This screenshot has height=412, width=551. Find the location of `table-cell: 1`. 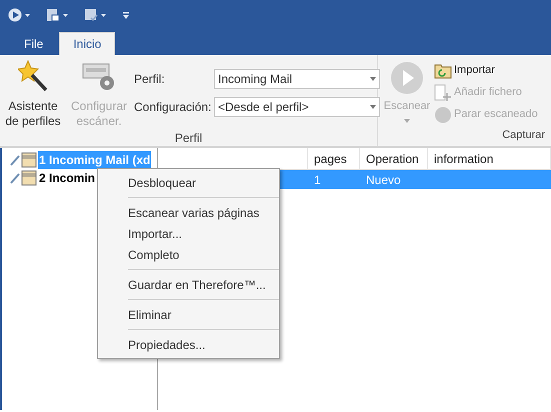

table-cell: 1 is located at coordinates (317, 179).